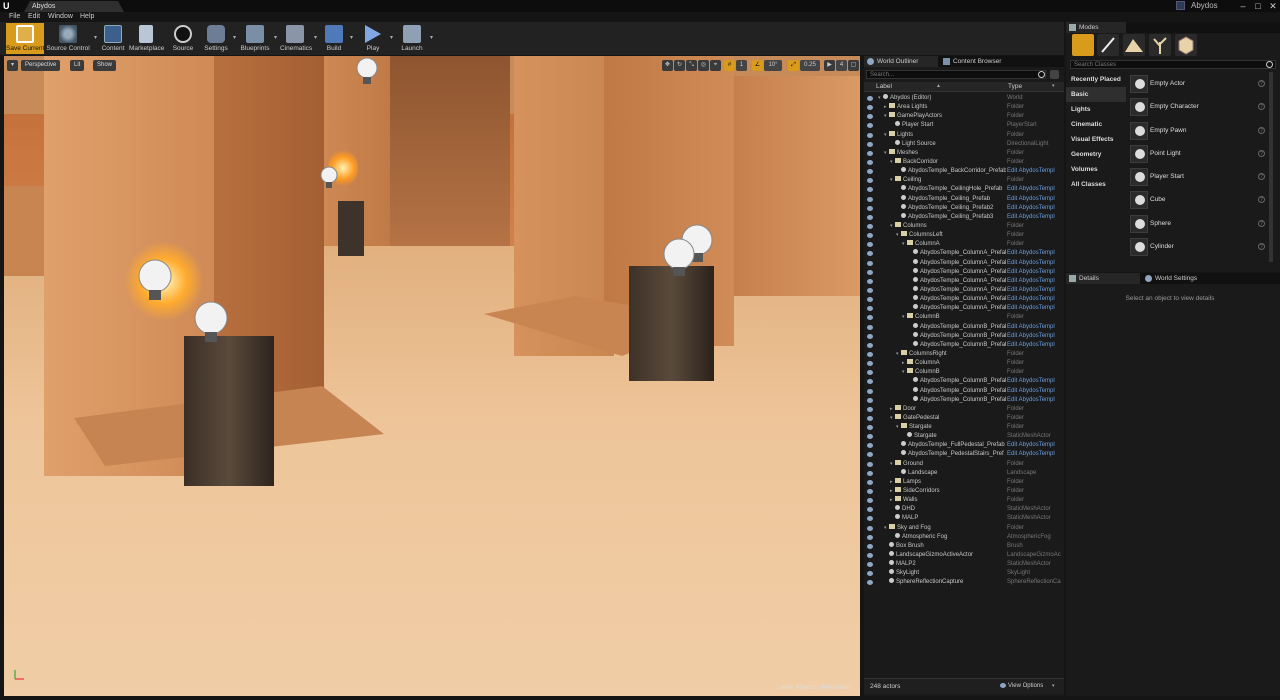 The image size is (1280, 700). I want to click on translate-tool-icon: ✥, so click(667, 65).